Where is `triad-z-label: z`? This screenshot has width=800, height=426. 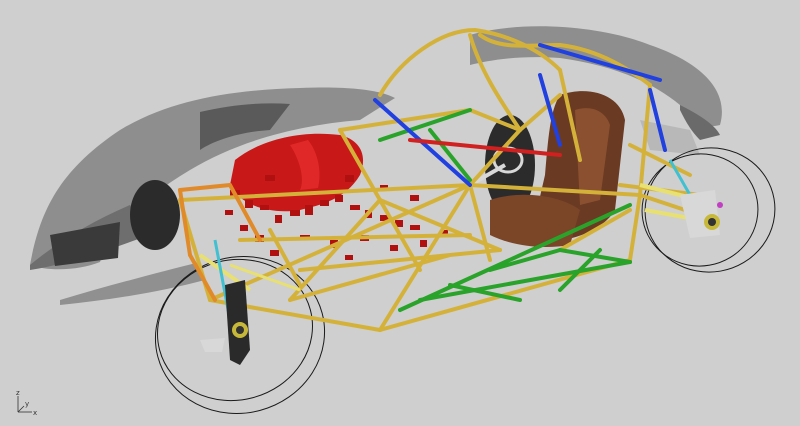
triad-z-label: z is located at coordinates (18, 393).